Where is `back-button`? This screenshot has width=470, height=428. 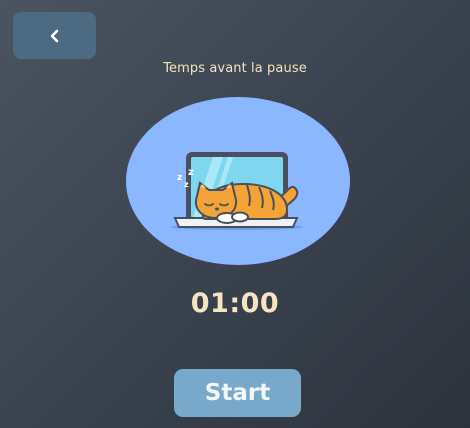 back-button is located at coordinates (54, 35).